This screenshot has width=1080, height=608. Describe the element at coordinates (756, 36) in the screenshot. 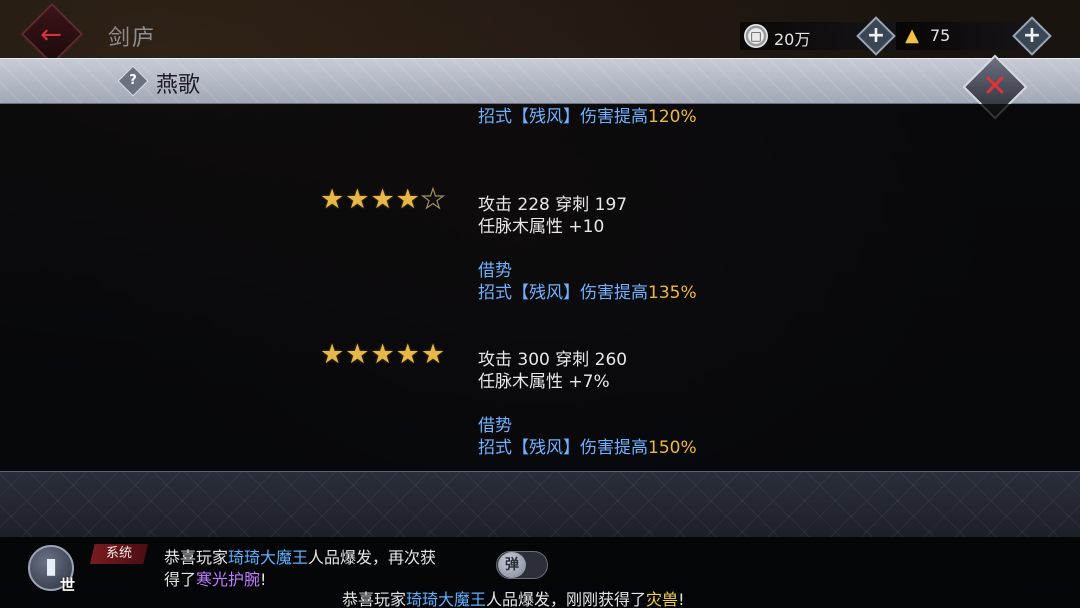

I see `silver-coin-icon: □` at that location.